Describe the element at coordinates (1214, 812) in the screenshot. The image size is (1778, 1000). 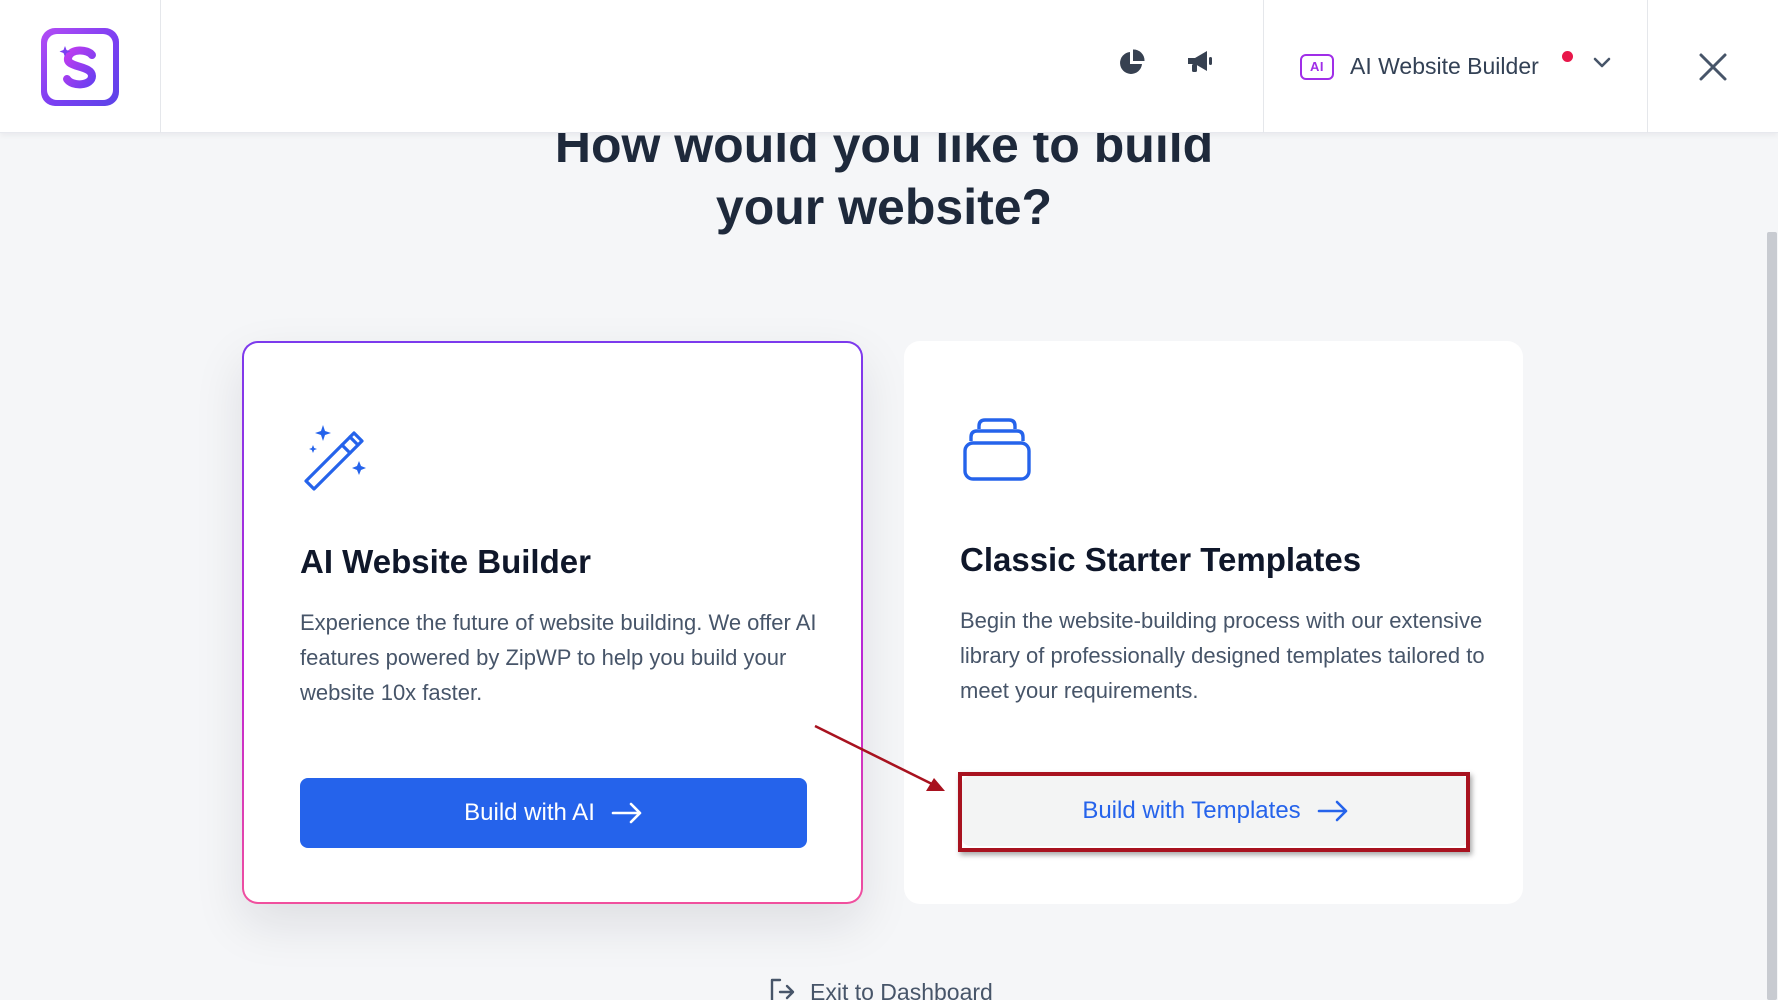
I see `annotation-highlight-box` at that location.